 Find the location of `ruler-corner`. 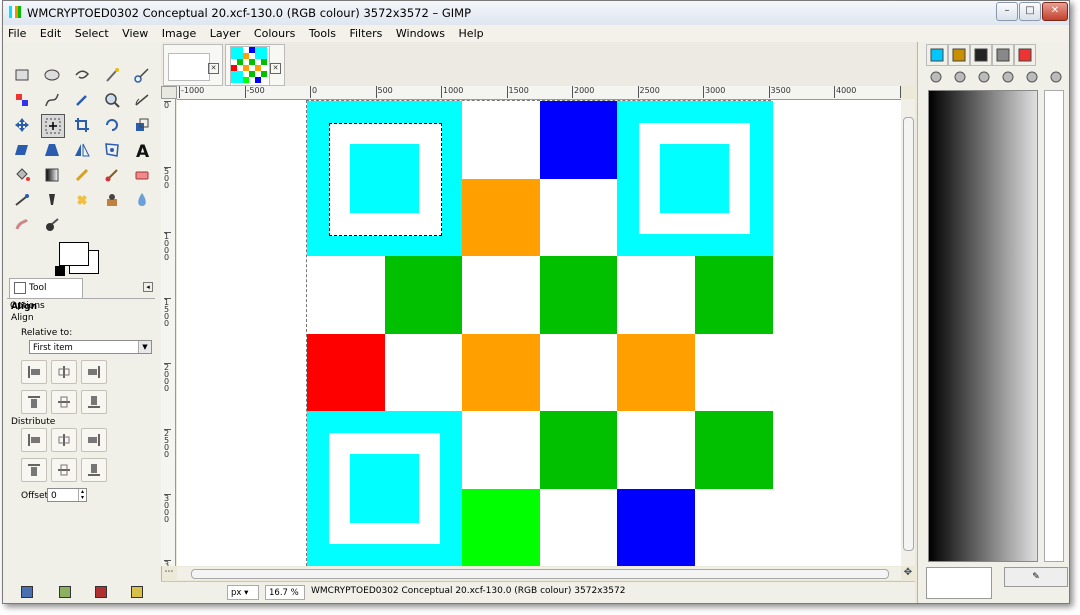

ruler-corner is located at coordinates (169, 92).